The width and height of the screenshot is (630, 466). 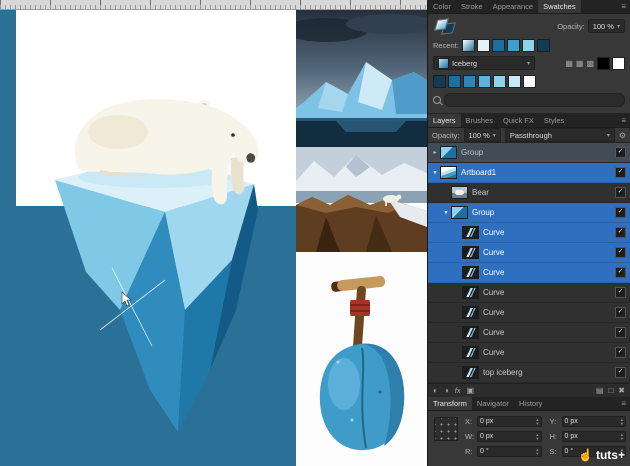 I want to click on layers-opacity-label: Opacity:, so click(x=446, y=135).